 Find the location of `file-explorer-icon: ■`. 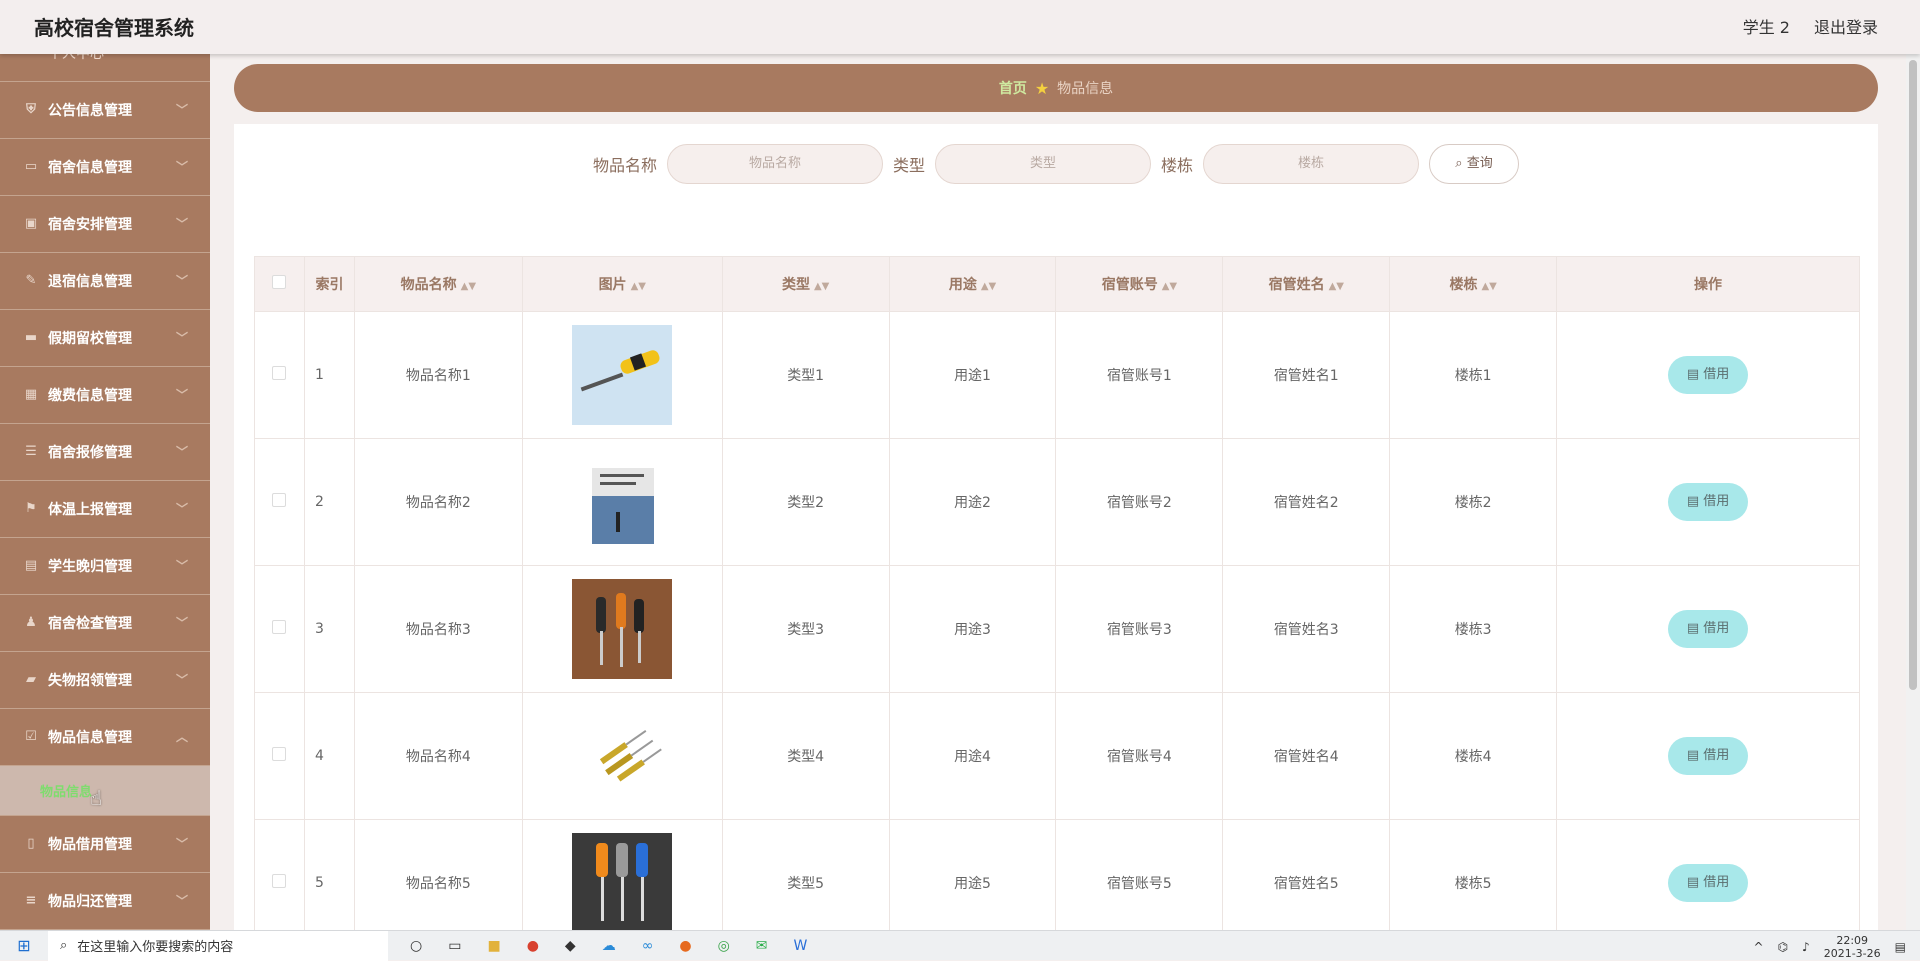

file-explorer-icon: ■ is located at coordinates (493, 946).